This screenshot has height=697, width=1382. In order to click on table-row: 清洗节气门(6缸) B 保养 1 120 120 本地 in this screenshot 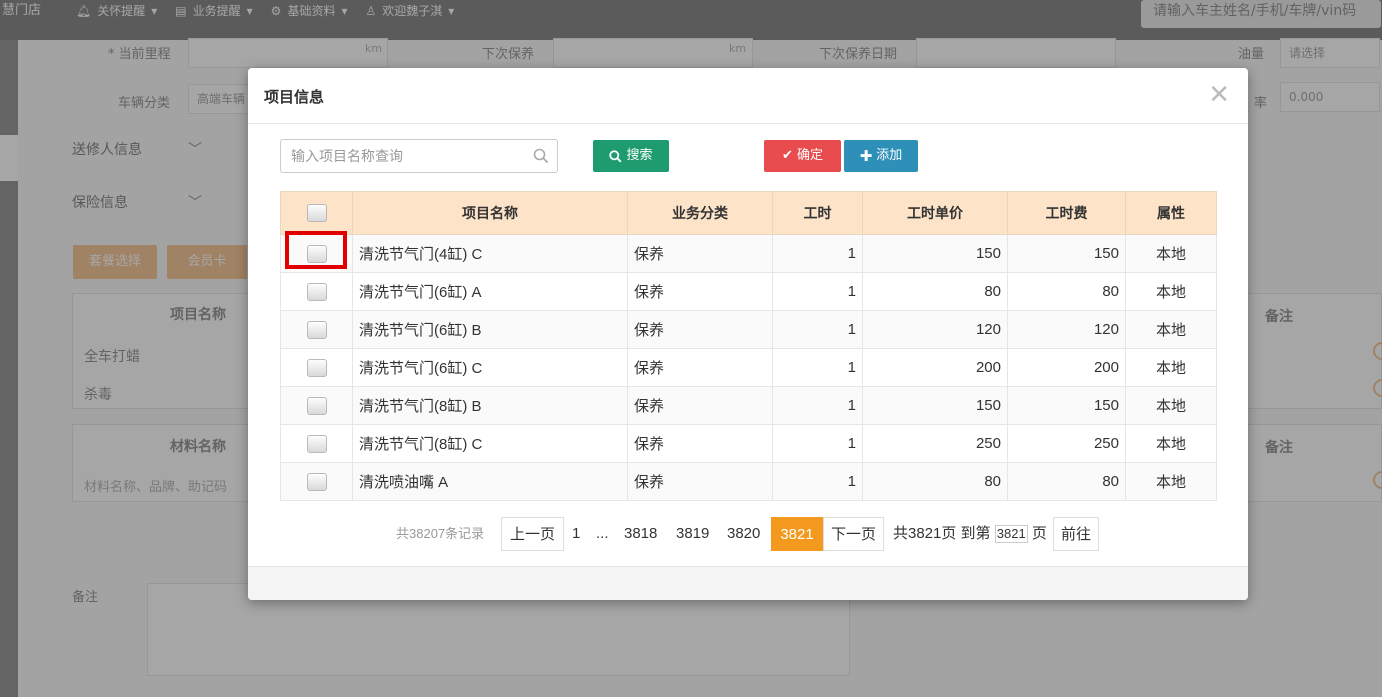, I will do `click(748, 329)`.